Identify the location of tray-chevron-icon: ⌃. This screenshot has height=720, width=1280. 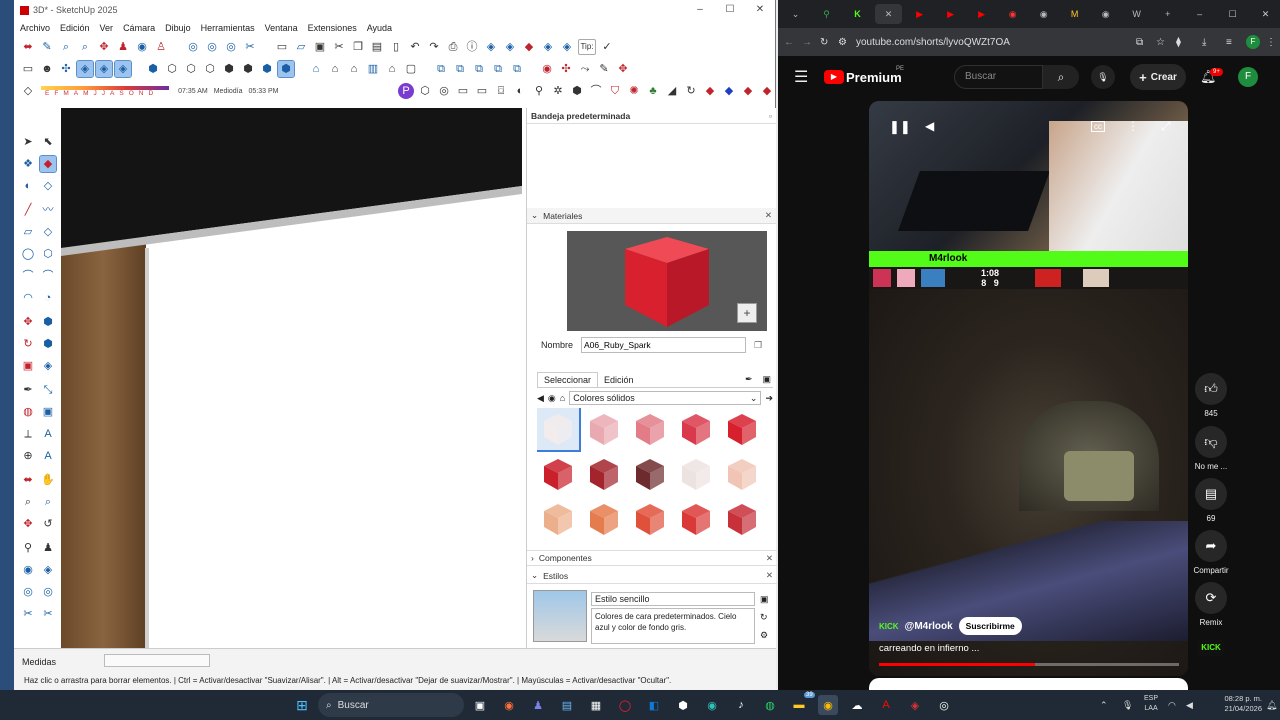
(1104, 705).